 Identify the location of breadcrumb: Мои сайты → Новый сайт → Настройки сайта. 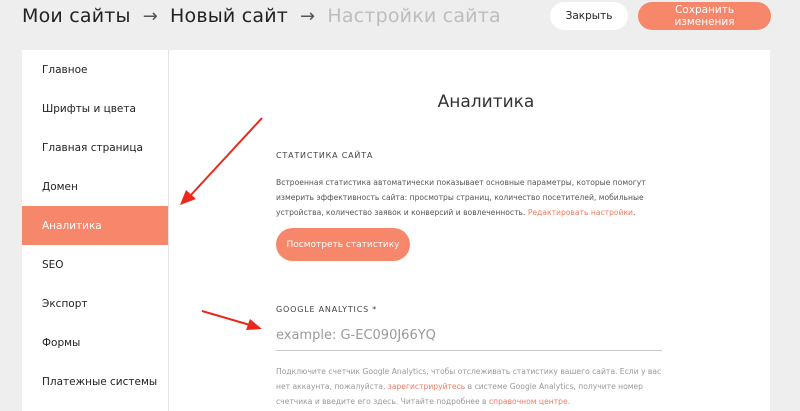
(261, 16).